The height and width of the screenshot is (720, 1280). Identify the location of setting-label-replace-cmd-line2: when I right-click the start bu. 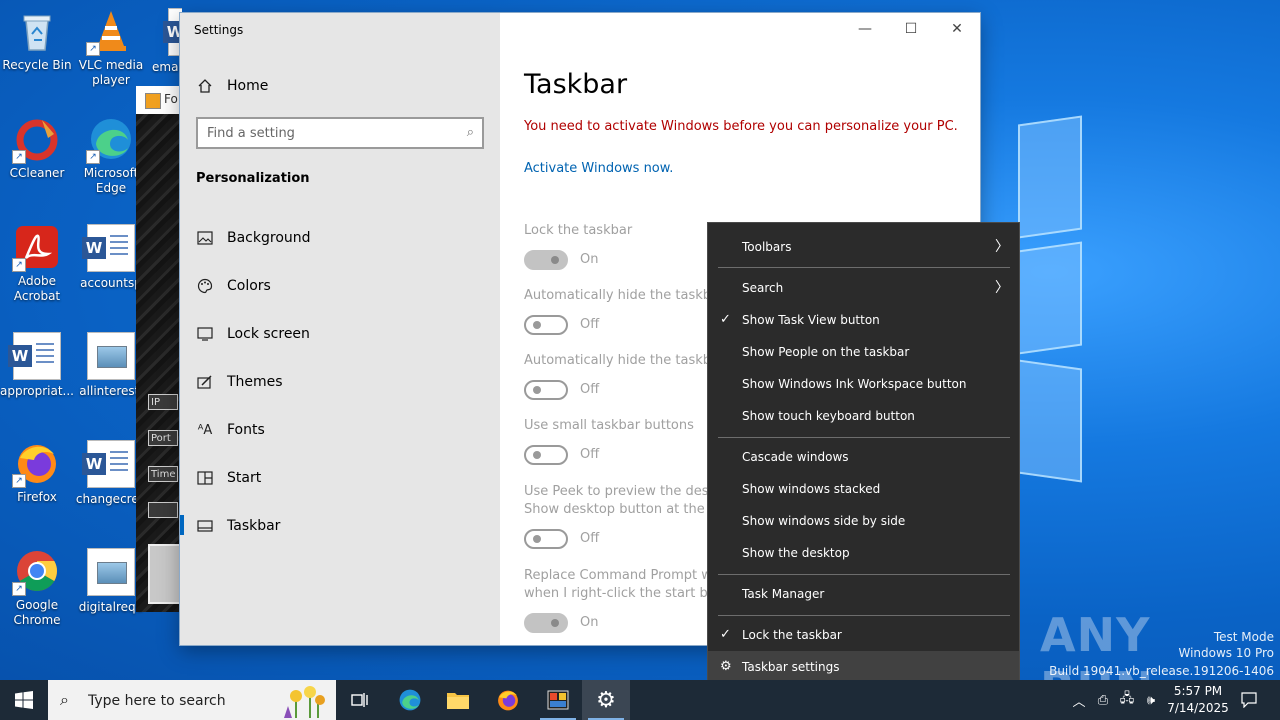
(620, 593).